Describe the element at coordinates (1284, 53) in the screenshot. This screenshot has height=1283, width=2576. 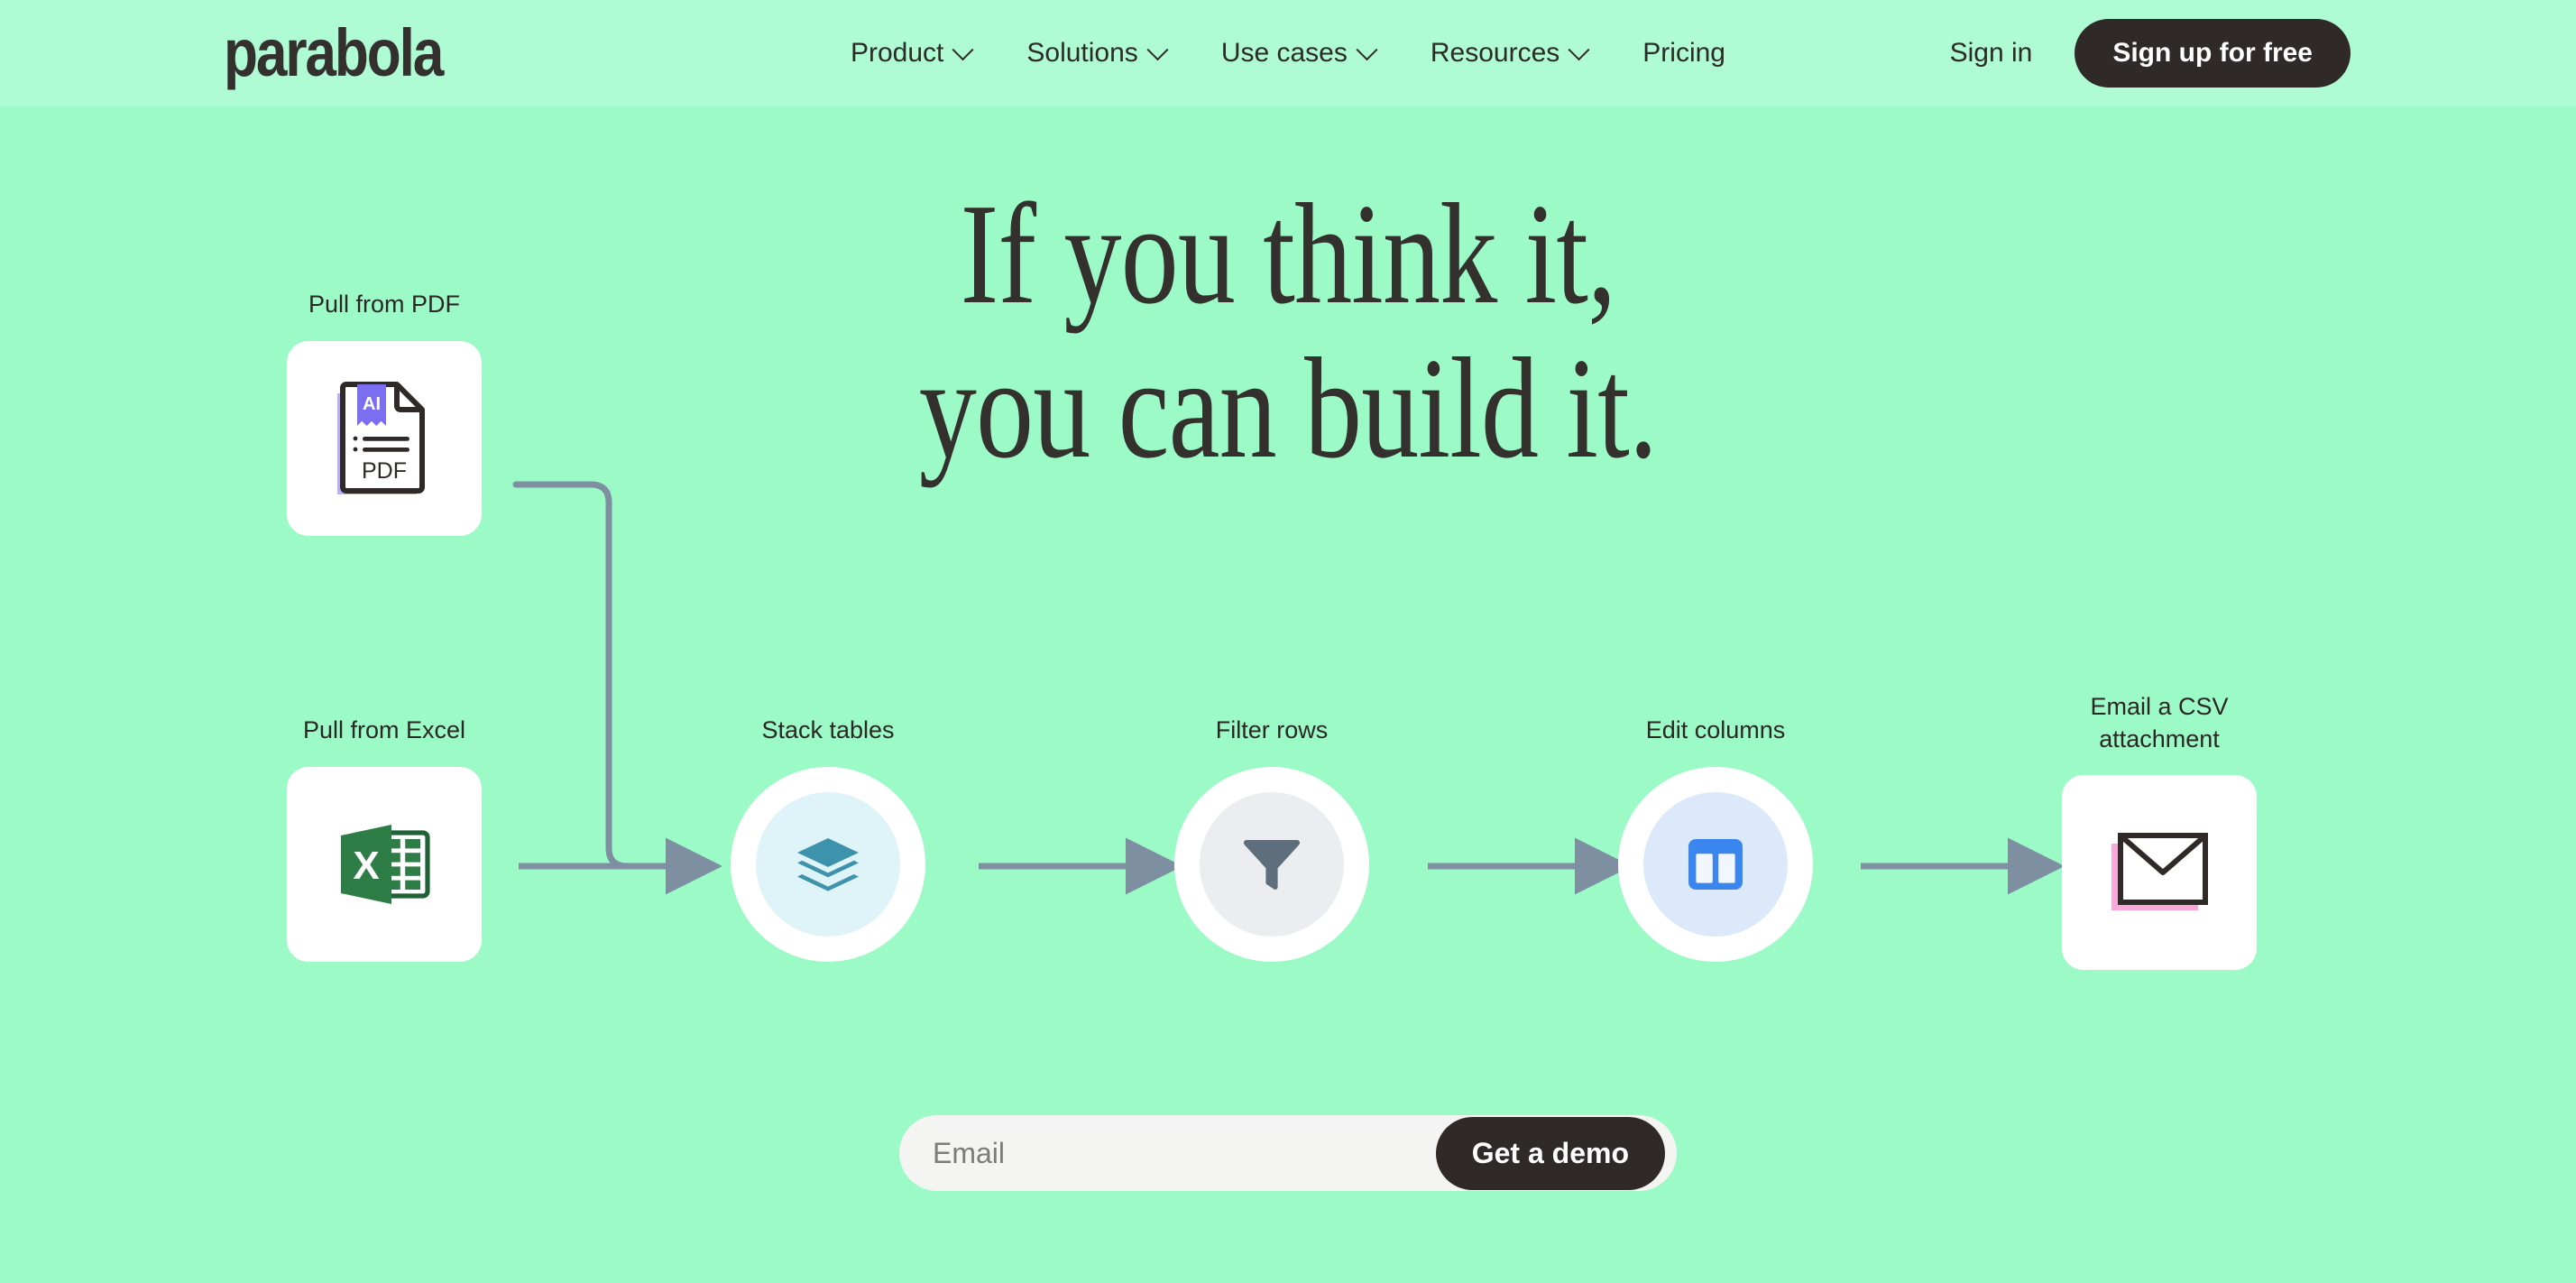
I see `nav-item-label: Use cases` at that location.